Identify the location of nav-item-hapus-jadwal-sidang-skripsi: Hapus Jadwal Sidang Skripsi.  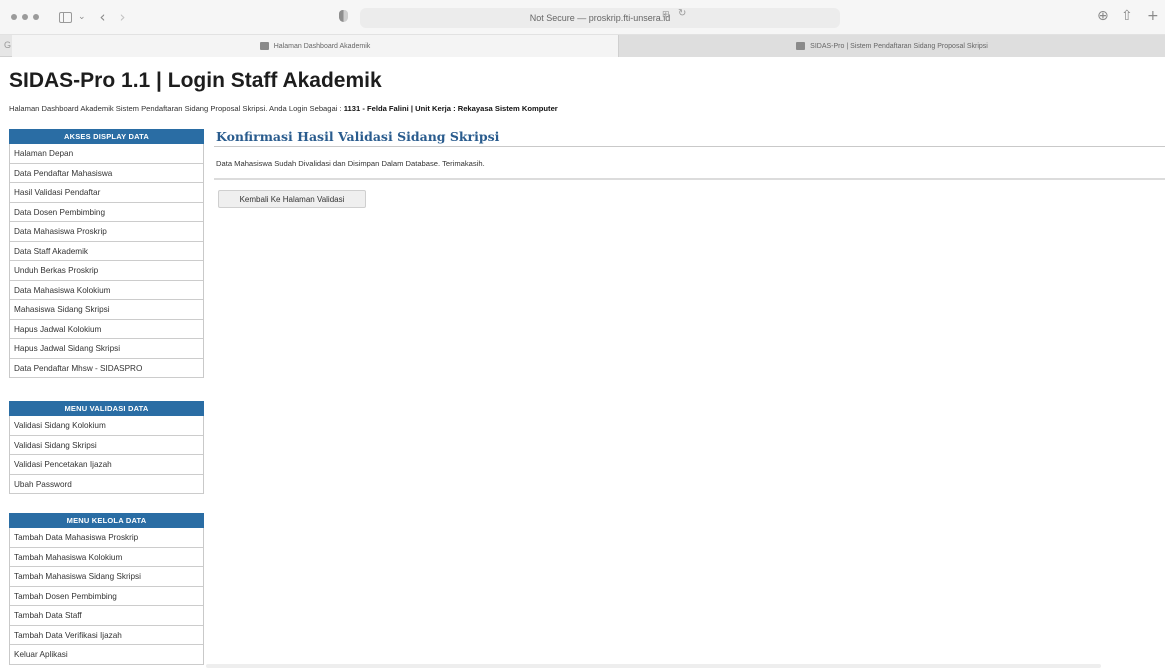
(106, 349).